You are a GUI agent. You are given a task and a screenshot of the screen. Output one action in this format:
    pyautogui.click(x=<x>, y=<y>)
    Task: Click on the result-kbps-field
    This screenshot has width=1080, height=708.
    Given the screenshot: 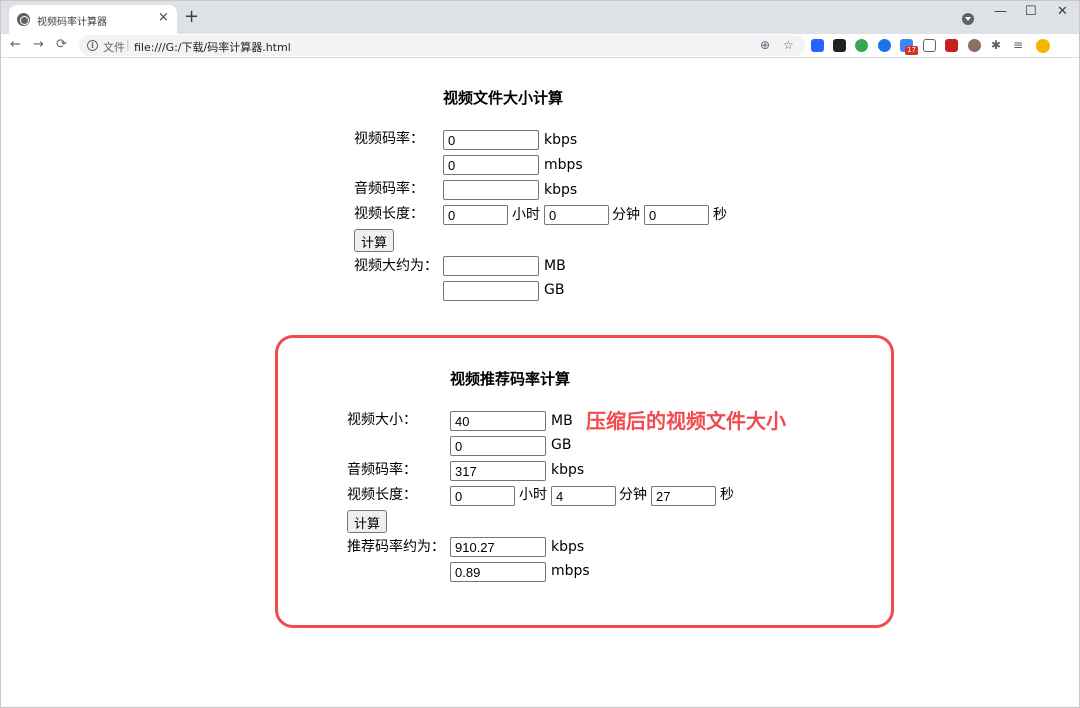 What is the action you would take?
    pyautogui.click(x=498, y=547)
    